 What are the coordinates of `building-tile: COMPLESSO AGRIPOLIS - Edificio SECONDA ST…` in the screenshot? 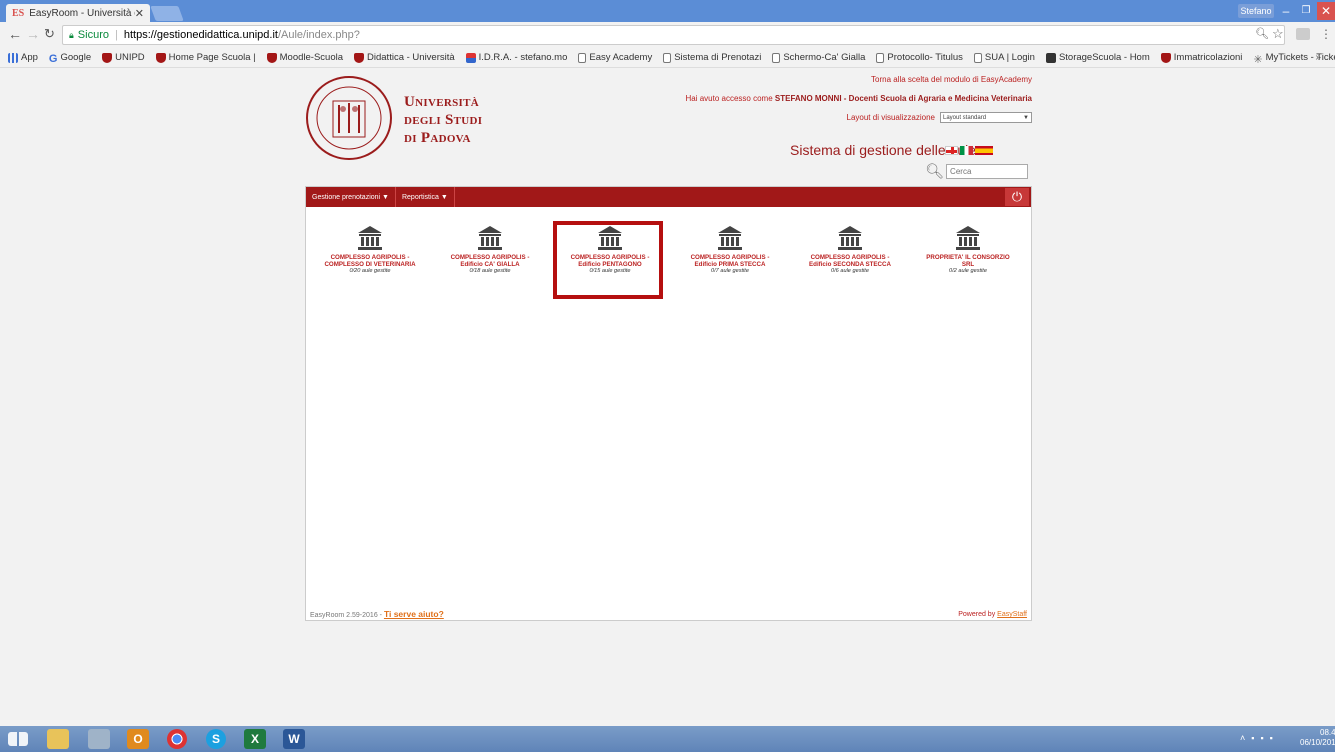 It's located at (850, 259).